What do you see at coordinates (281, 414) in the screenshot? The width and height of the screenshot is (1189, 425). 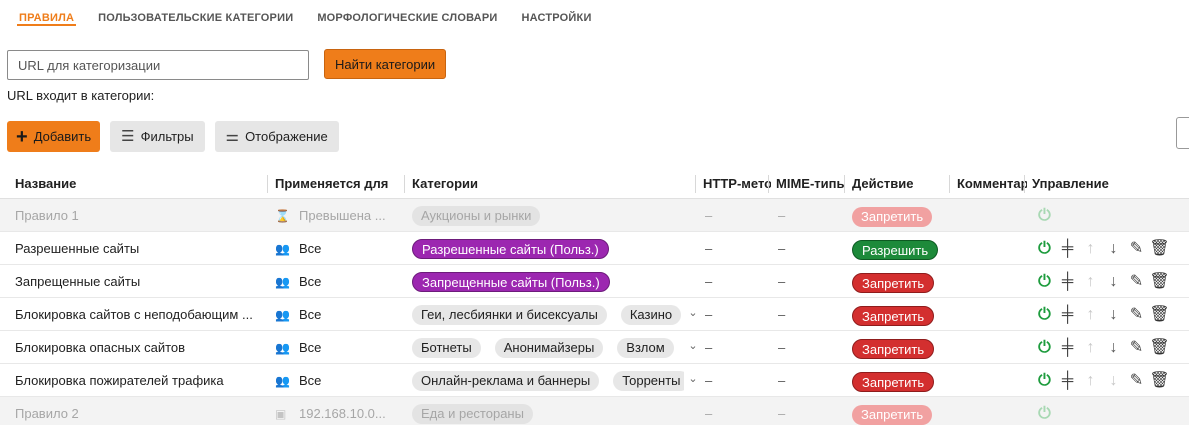 I see `ip-icon: ▣` at bounding box center [281, 414].